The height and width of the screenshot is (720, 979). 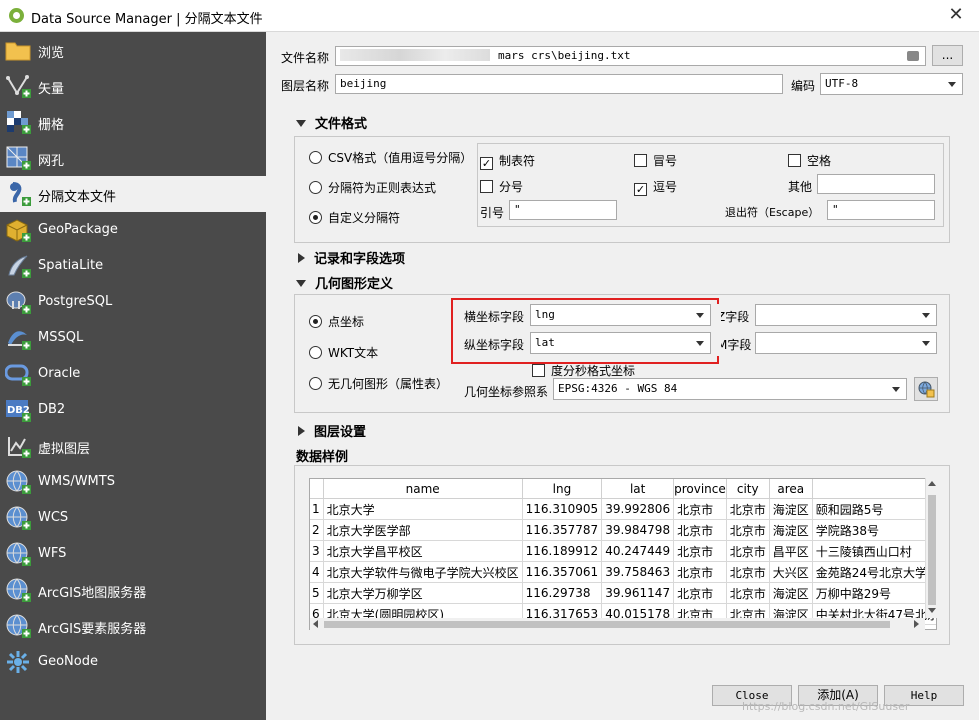 What do you see at coordinates (956, 15) in the screenshot?
I see `window-close-button: ✕` at bounding box center [956, 15].